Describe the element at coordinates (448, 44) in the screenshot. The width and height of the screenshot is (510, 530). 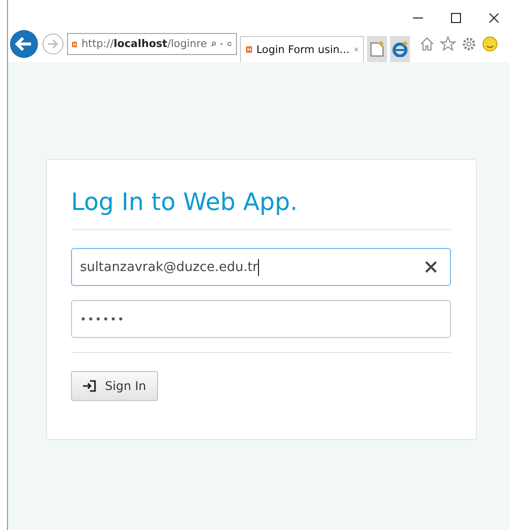
I see `star-icon` at that location.